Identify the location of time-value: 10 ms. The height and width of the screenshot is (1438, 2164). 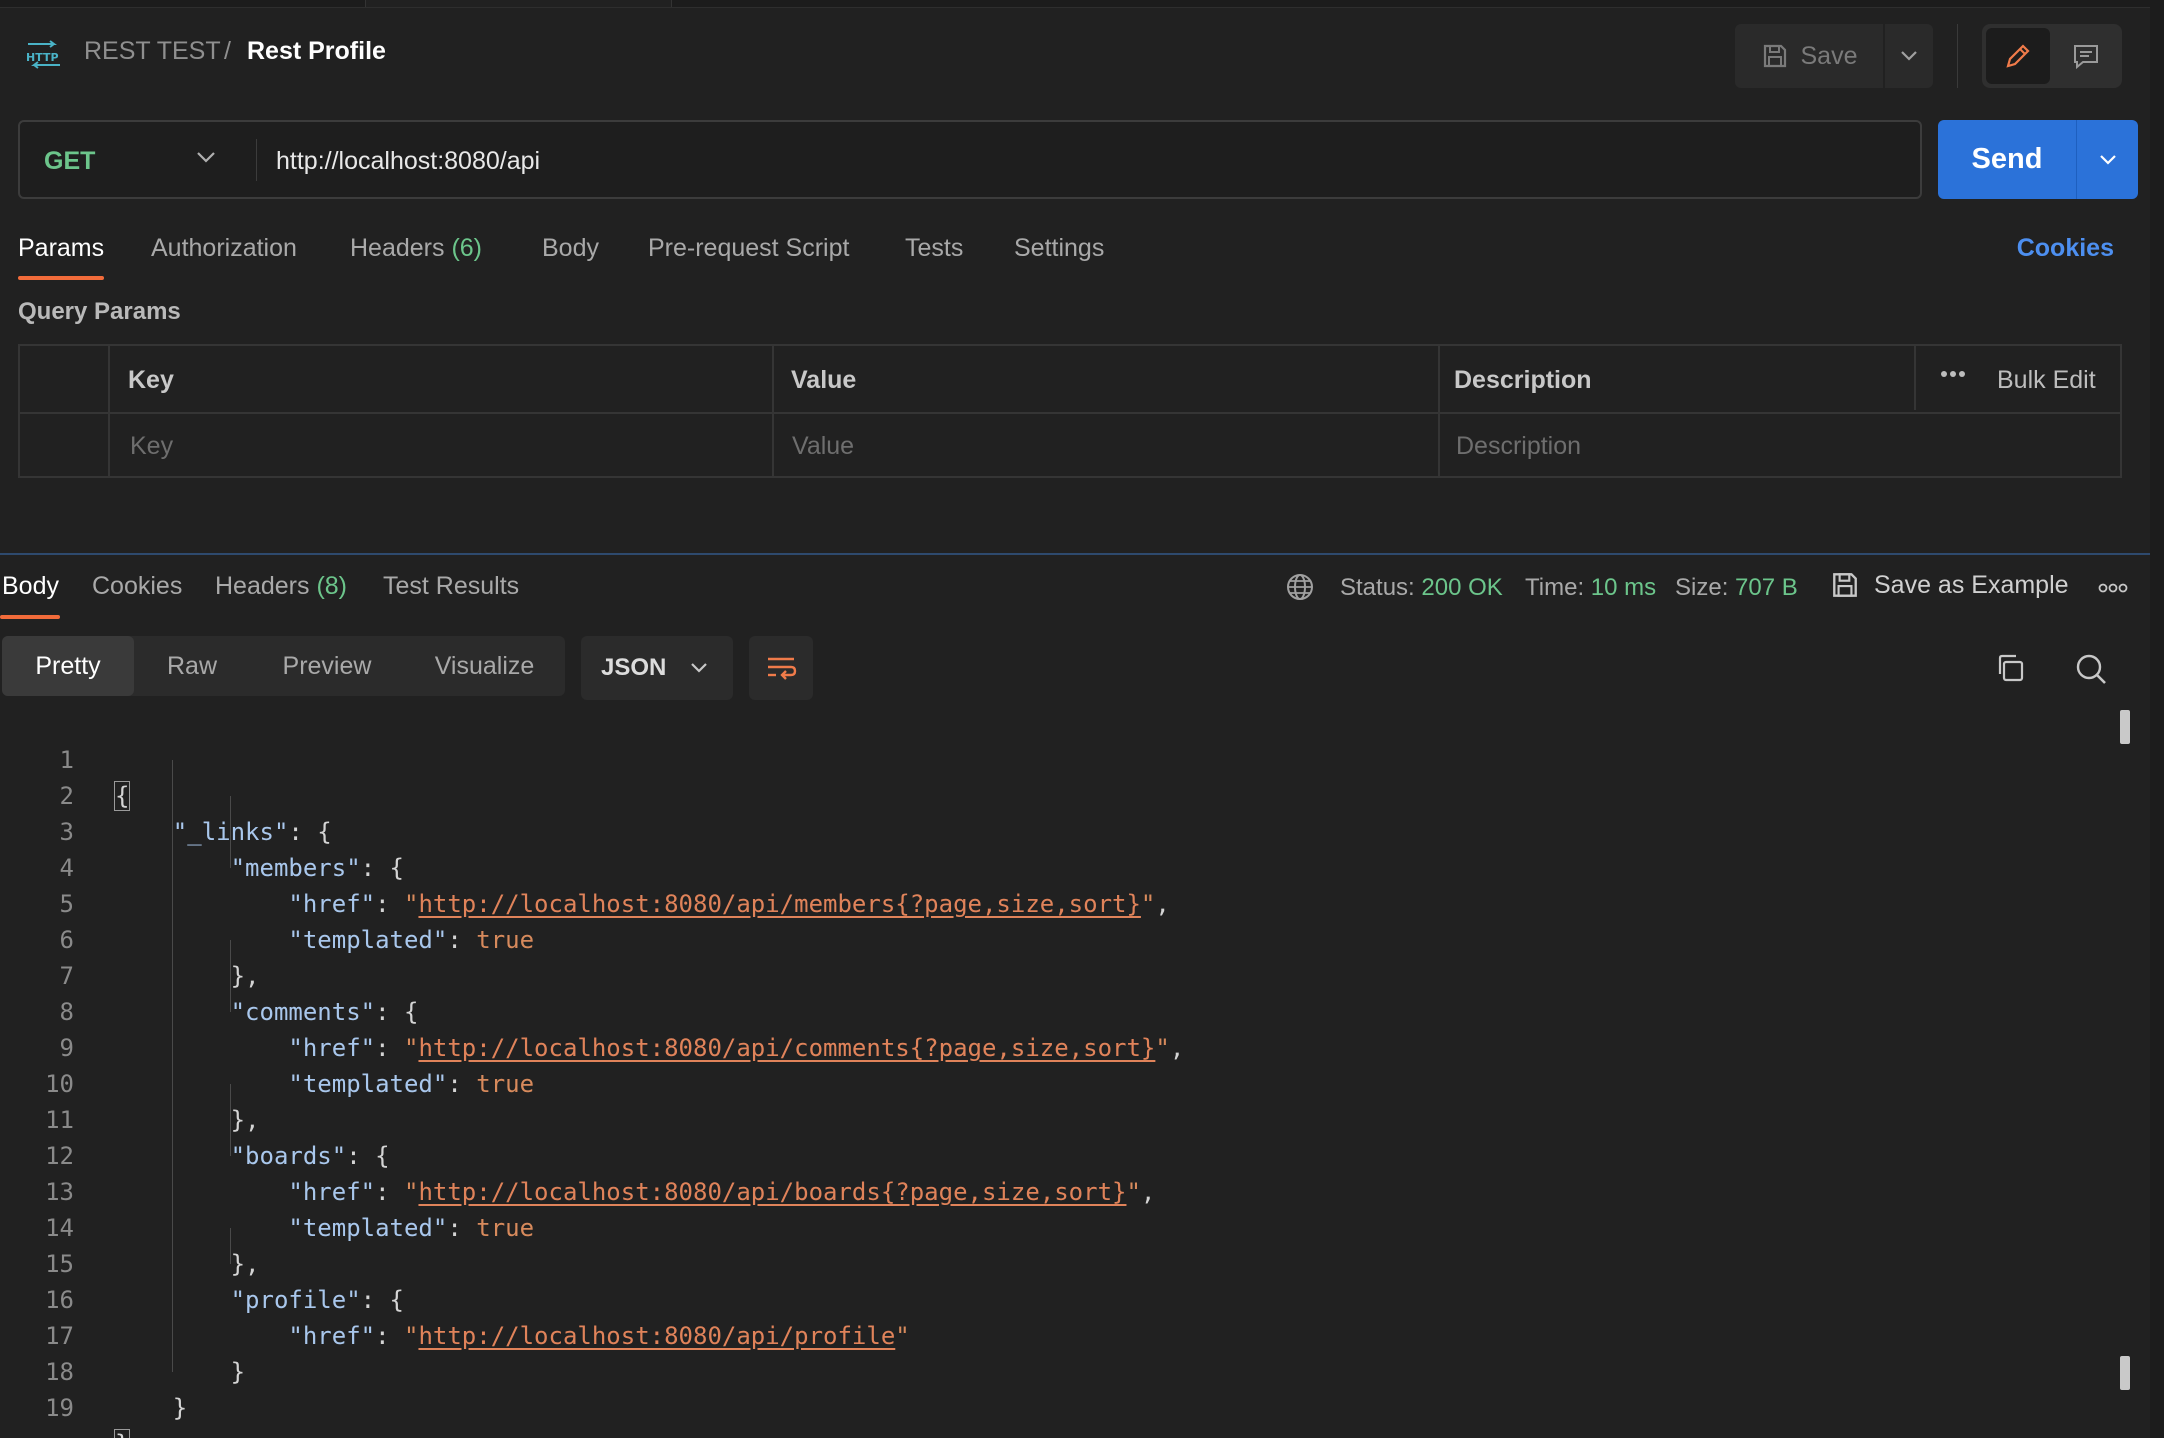
(1623, 587).